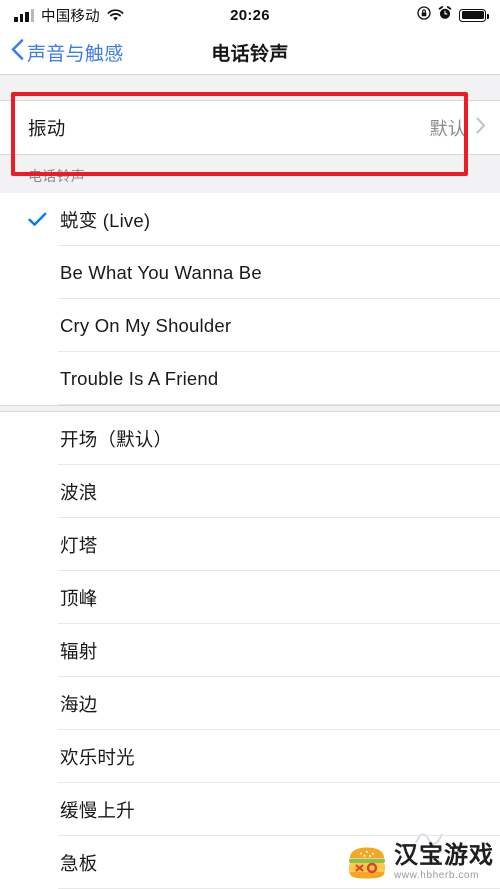  I want to click on system-ringtone-label: 急板, so click(79, 863).